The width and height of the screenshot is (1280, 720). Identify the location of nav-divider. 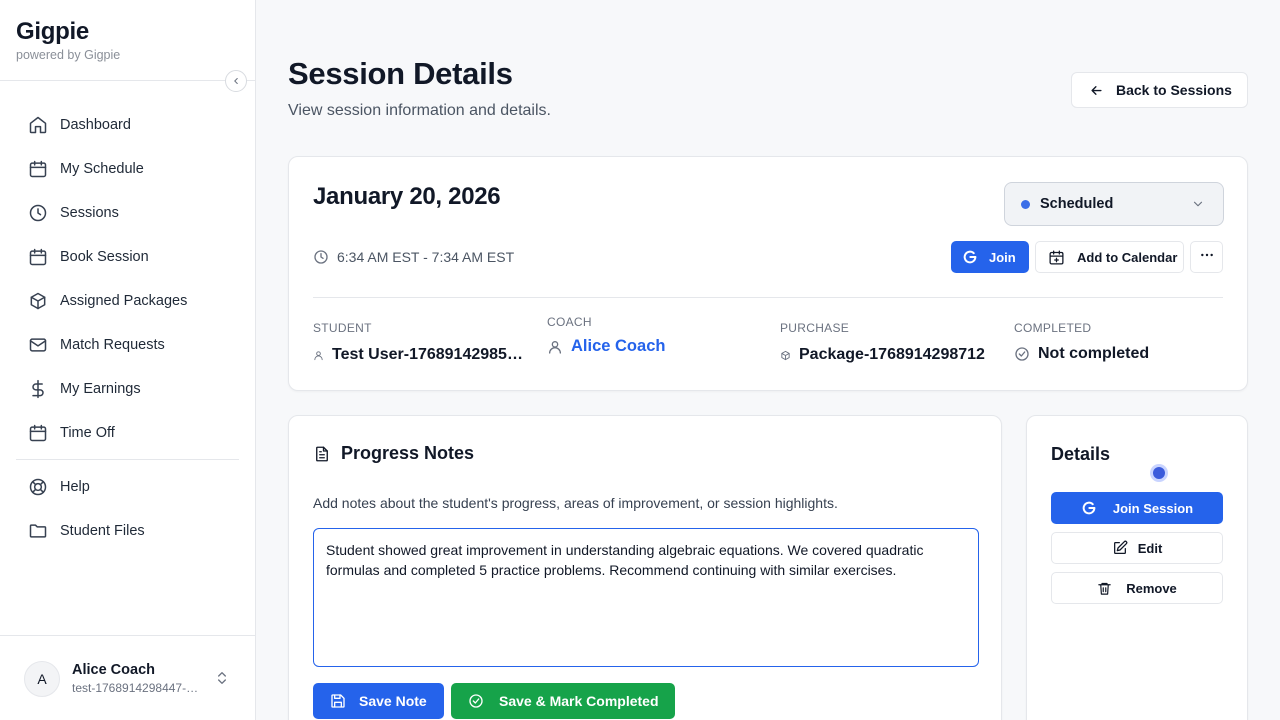
(127, 459).